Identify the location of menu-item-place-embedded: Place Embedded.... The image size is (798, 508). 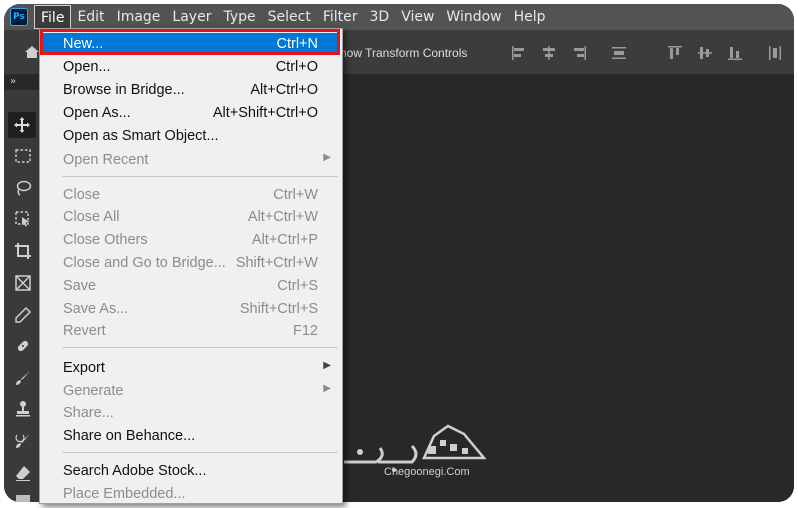
(190, 494).